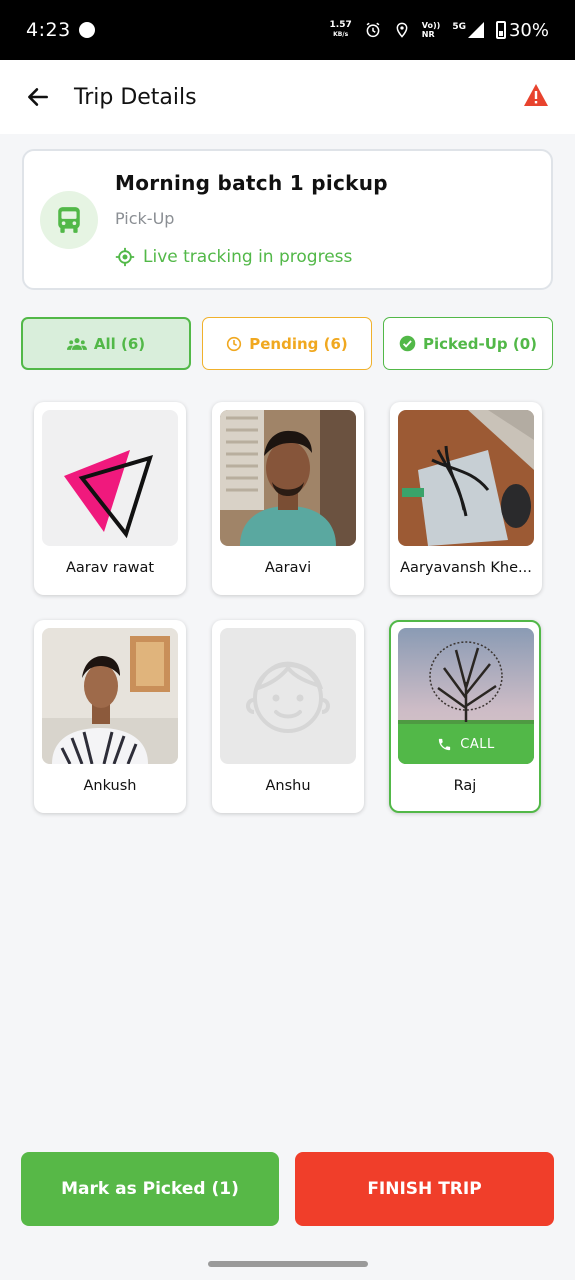 This screenshot has width=575, height=1280. Describe the element at coordinates (86, 30) in the screenshot. I see `notification-dot-icon` at that location.